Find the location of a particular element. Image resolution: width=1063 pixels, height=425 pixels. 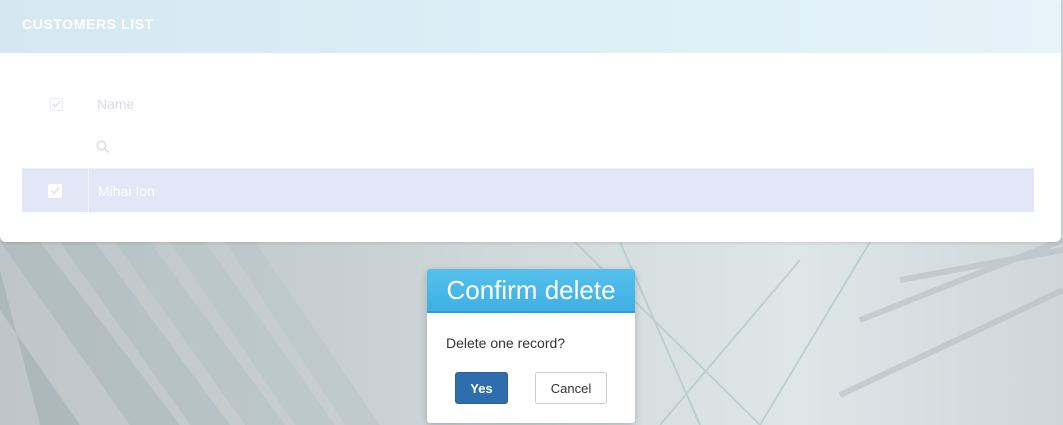

select-all-checkbox is located at coordinates (56, 104).